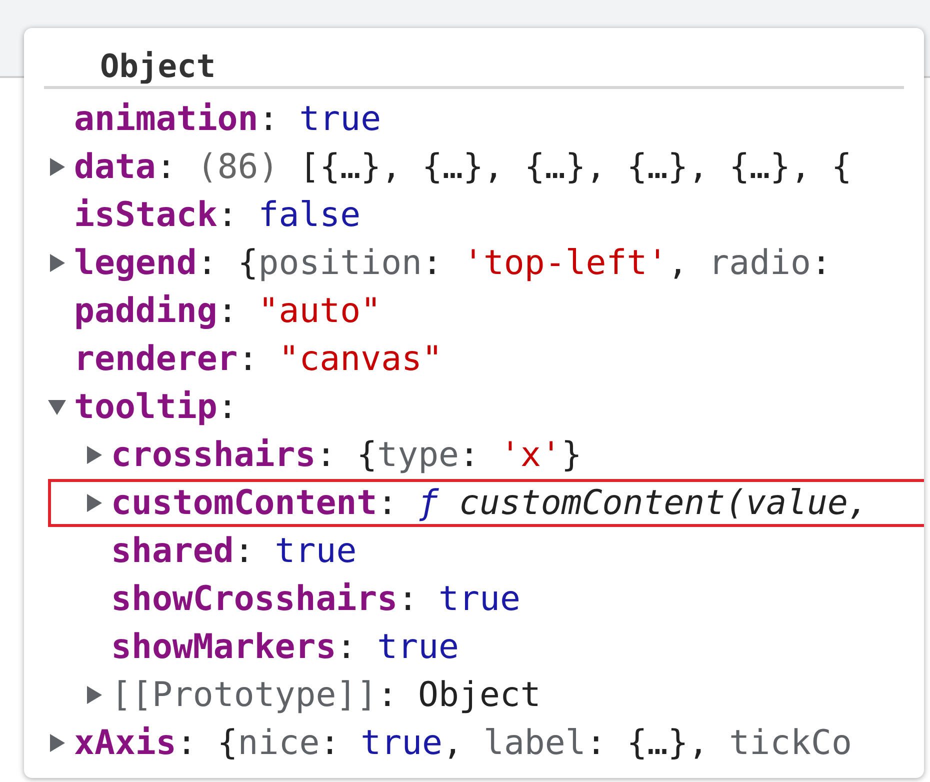 The image size is (930, 782). I want to click on property-key: data, so click(115, 167).